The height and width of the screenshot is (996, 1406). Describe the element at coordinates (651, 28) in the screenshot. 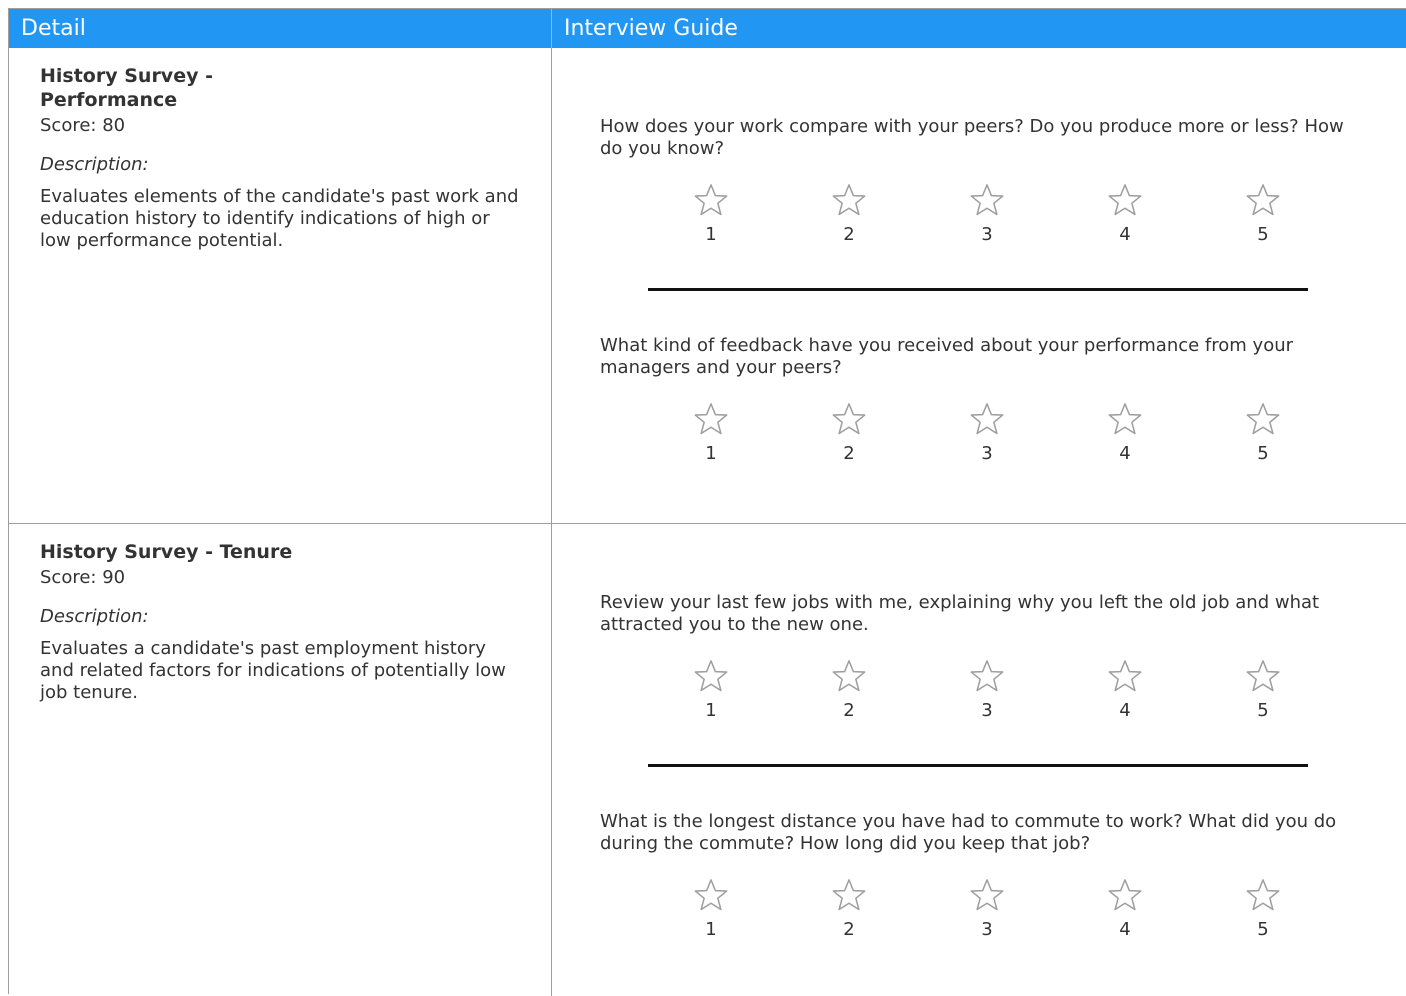

I see `column-header-interview-guide: Interview Guide` at that location.